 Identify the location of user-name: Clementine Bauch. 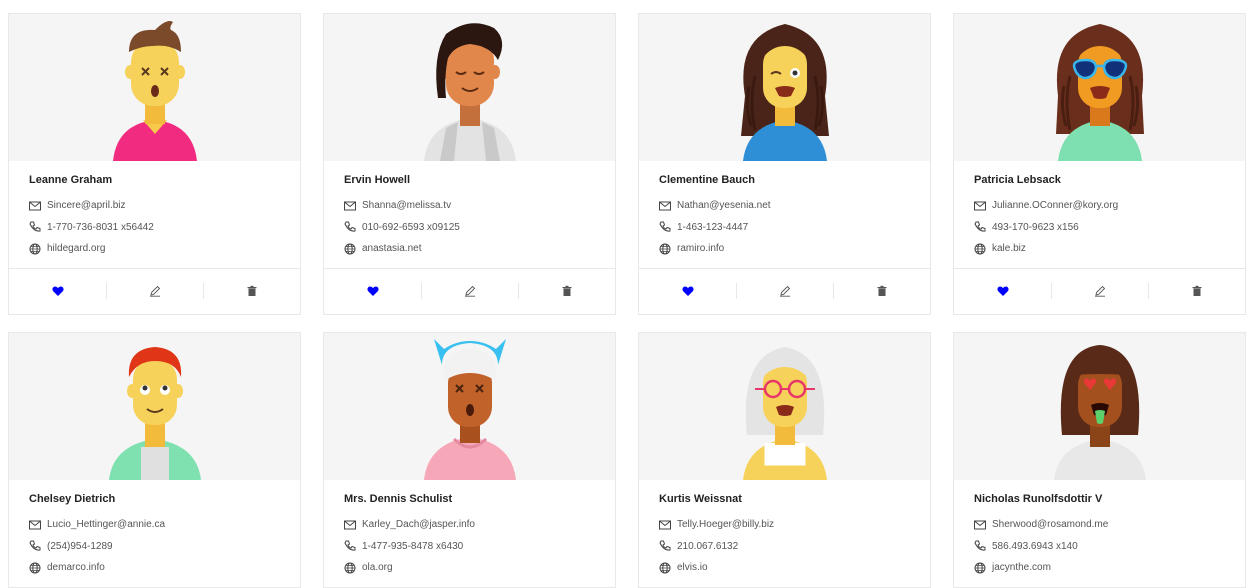
(707, 180).